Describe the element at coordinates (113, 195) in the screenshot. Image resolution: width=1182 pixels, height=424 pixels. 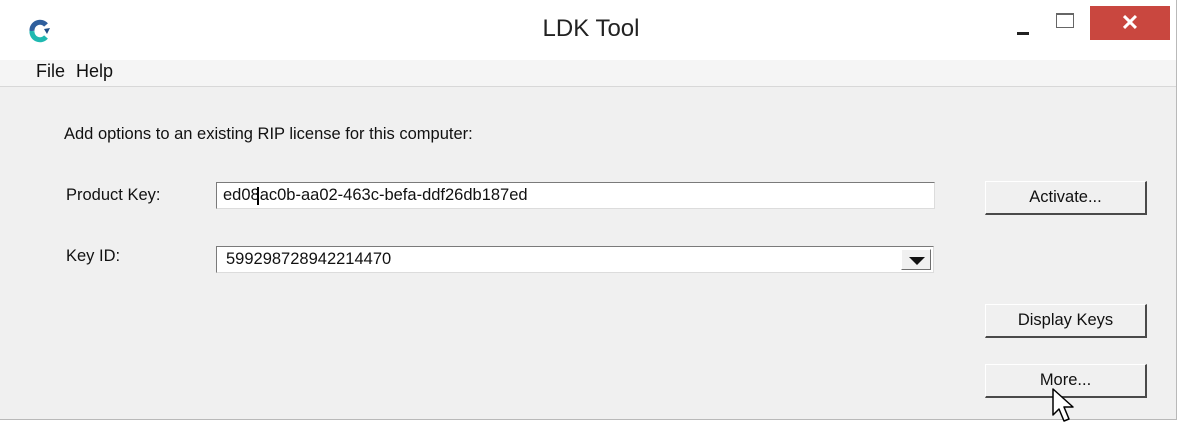
I see `product-key-label: Product Key:` at that location.